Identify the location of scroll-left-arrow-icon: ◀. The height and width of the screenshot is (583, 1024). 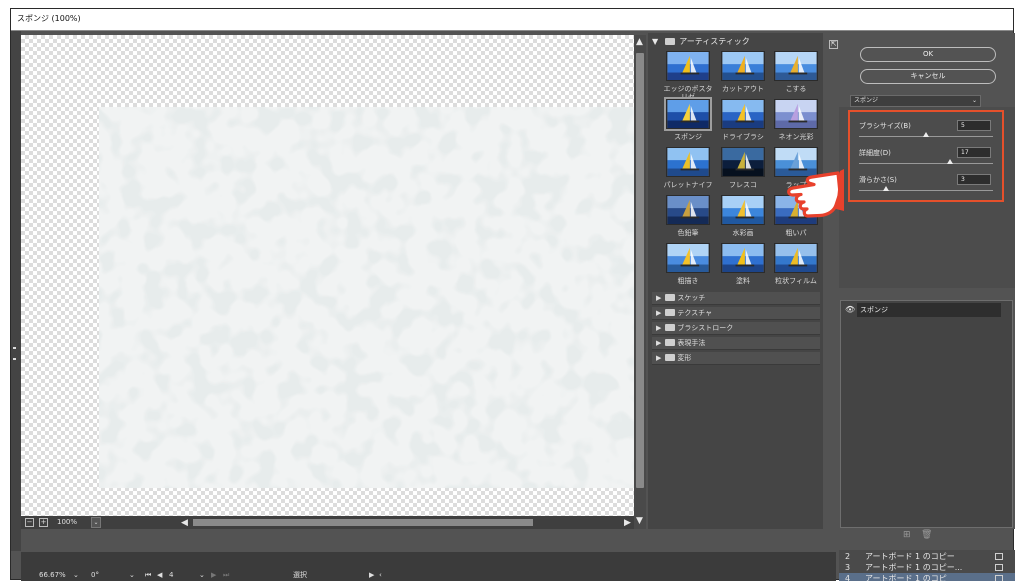
(184, 523).